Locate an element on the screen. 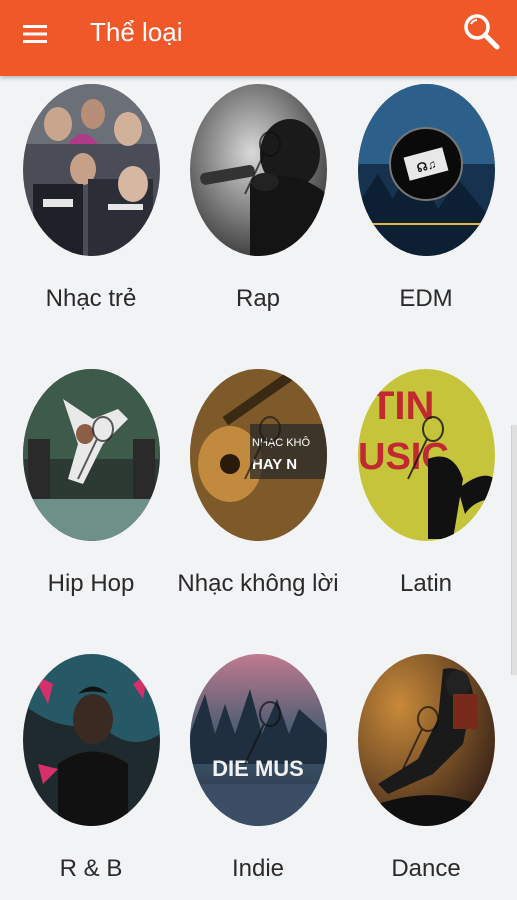 This screenshot has width=517, height=900. genre-label: Nhạc trẻ is located at coordinates (91, 298).